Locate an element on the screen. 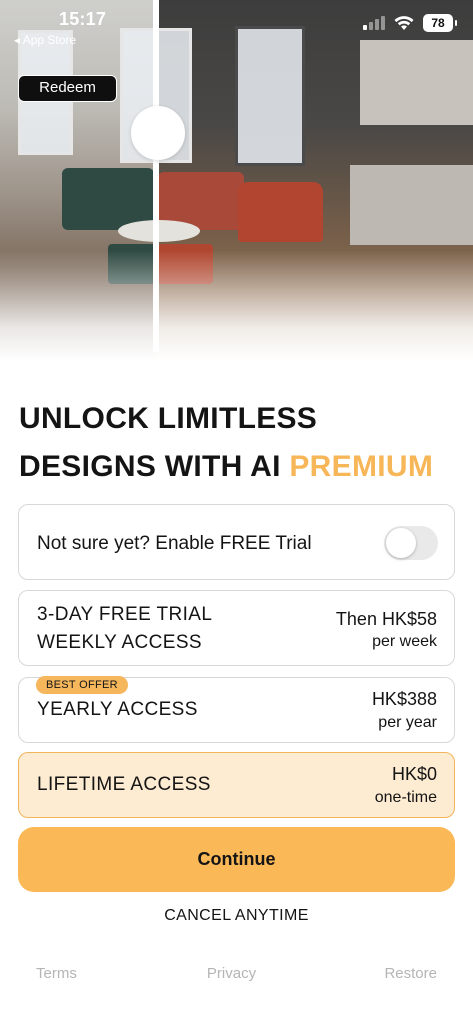  kitchen-cabinets is located at coordinates (416, 82).